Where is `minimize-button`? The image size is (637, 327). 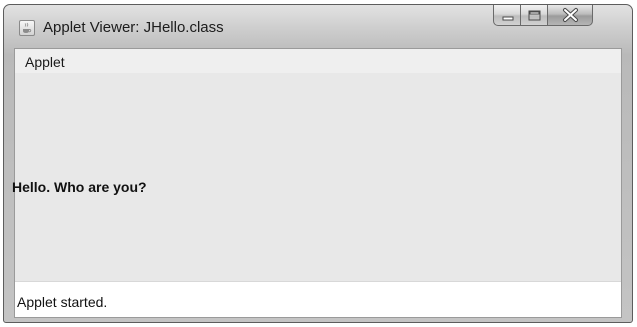
minimize-button is located at coordinates (507, 15).